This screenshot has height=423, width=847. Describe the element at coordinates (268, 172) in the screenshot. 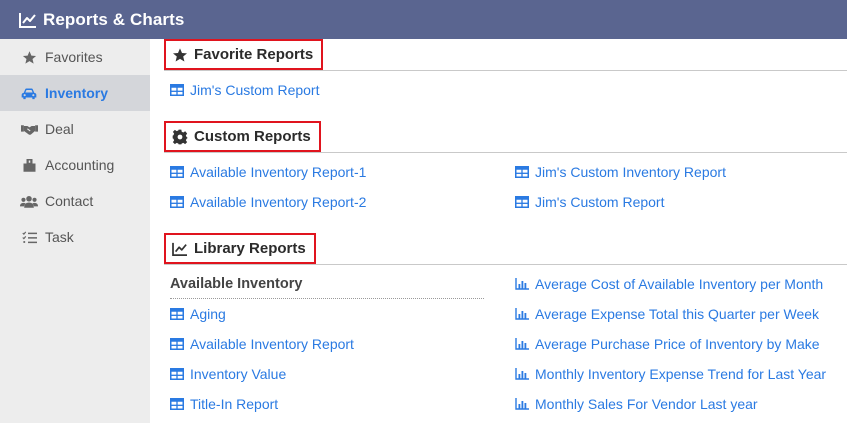

I see `report-link-available-inventory-report-1: Available Inventory Report-1` at that location.